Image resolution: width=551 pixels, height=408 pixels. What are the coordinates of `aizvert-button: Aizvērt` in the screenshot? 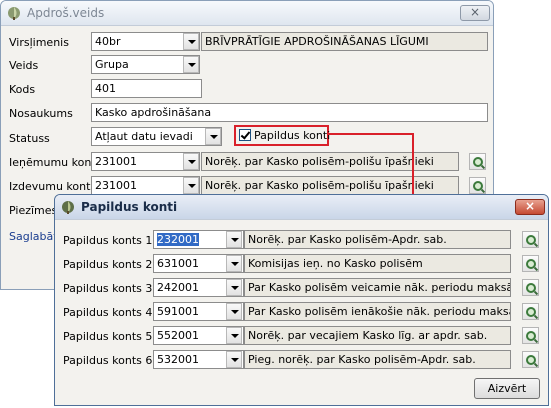 It's located at (507, 388).